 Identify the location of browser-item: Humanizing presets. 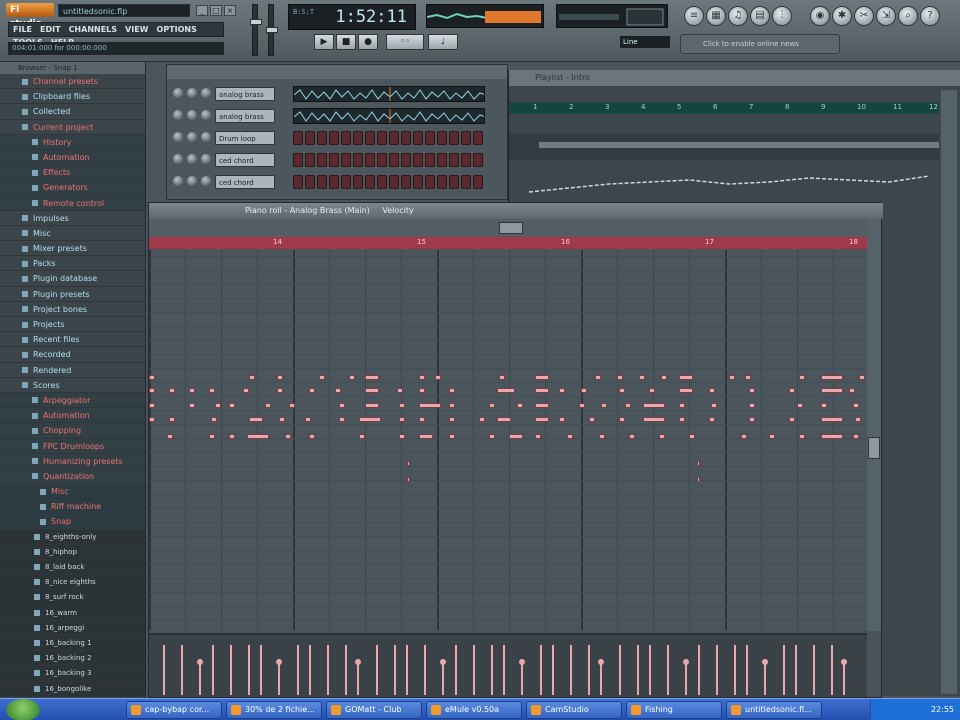
(72, 461).